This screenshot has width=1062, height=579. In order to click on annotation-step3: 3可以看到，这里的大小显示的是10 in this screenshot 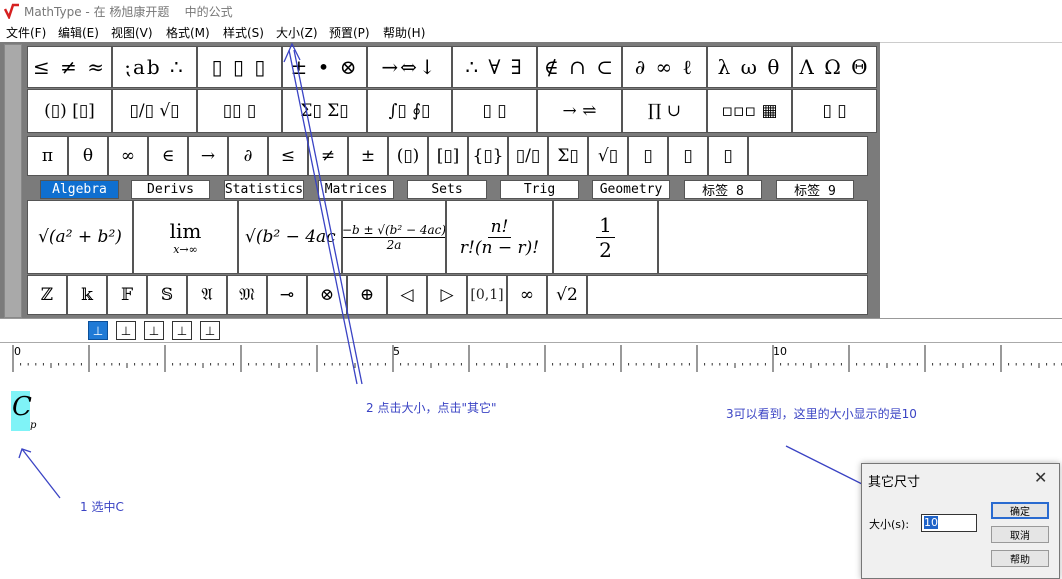, I will do `click(821, 414)`.